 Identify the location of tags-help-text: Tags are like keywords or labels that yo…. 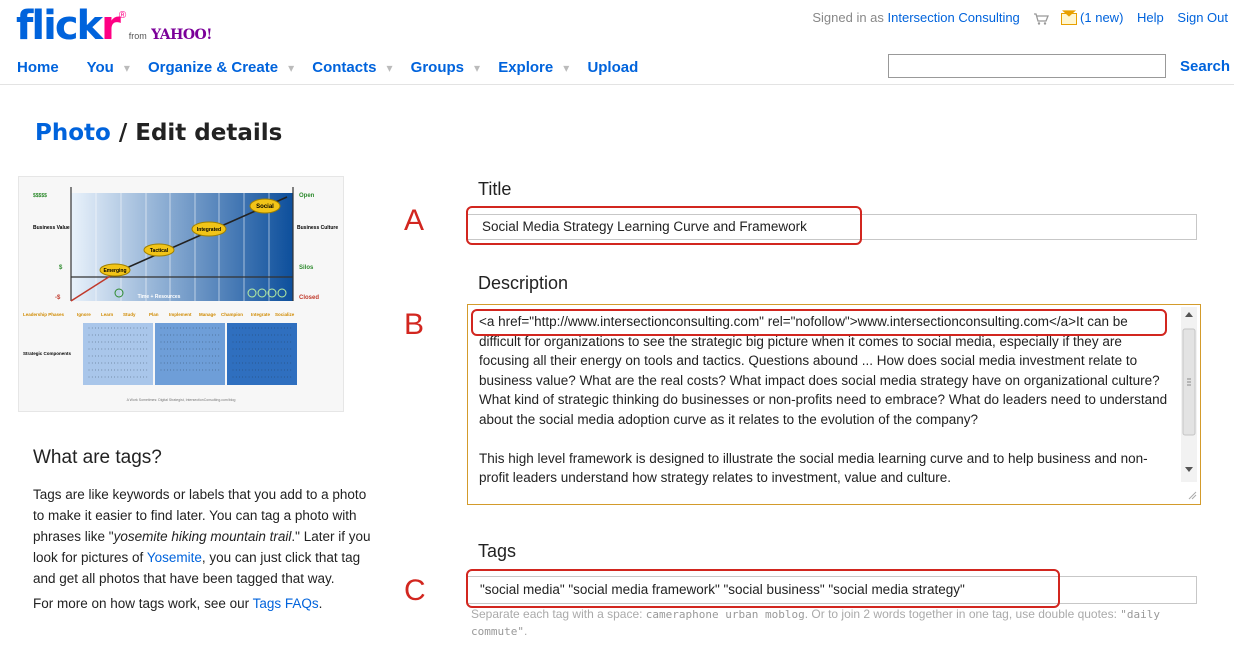
(202, 536).